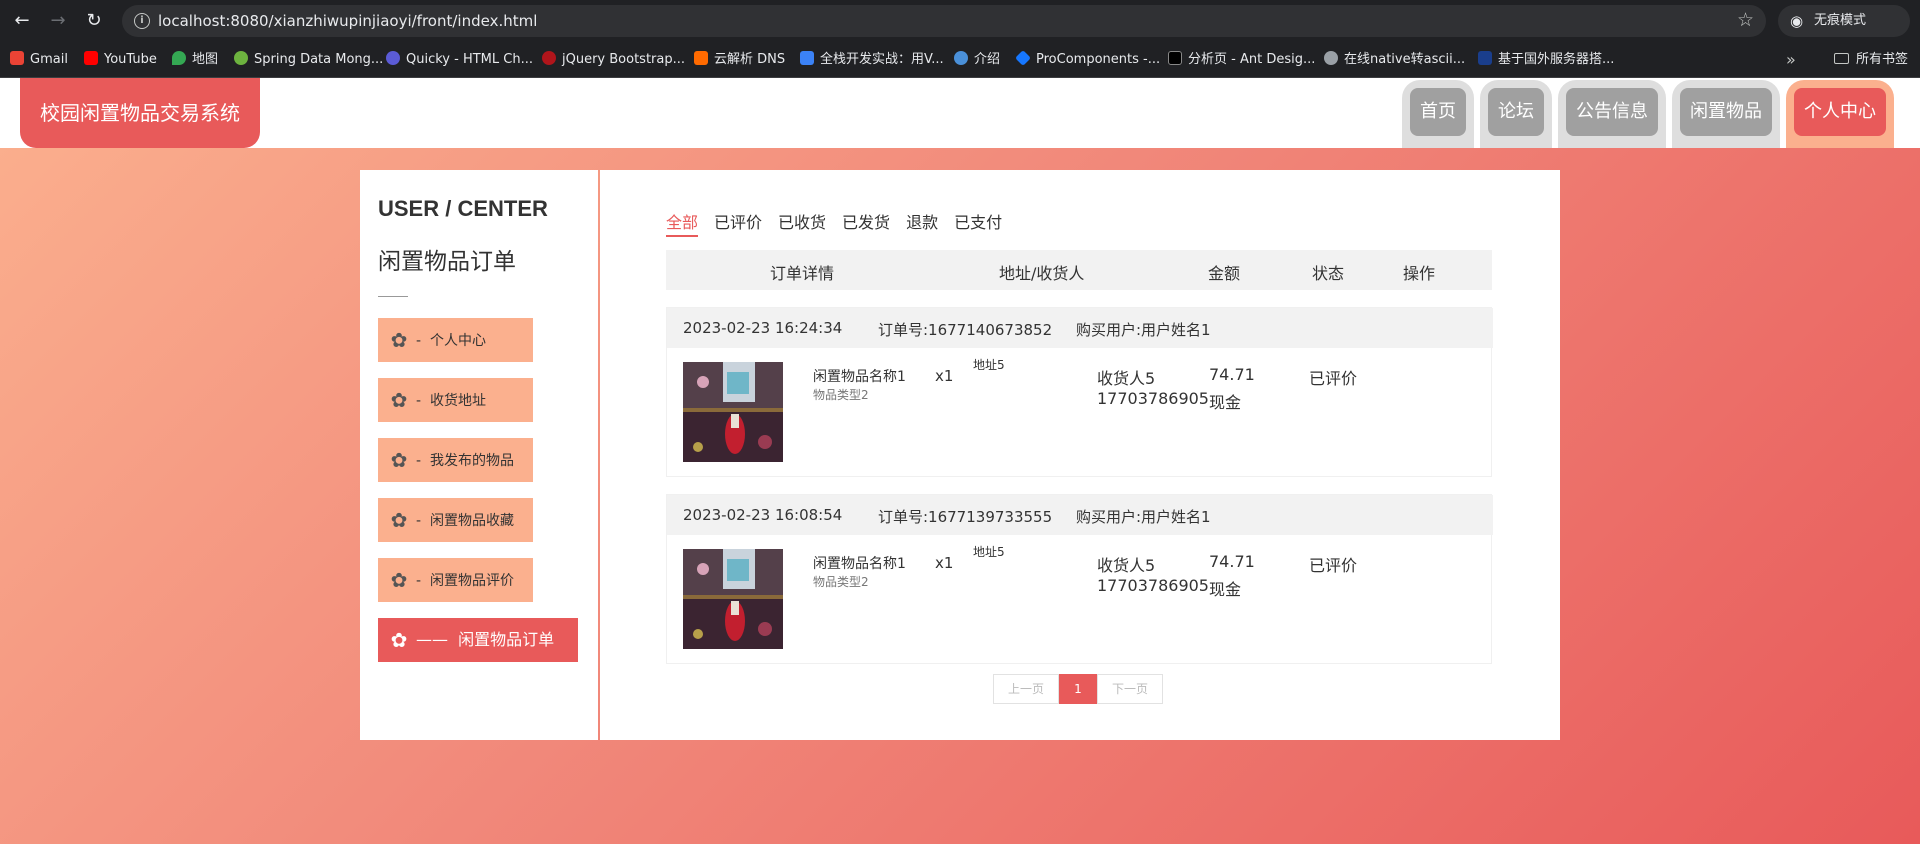 The width and height of the screenshot is (1920, 844). I want to click on order-time: 2023-02-23 16:08:54, so click(763, 515).